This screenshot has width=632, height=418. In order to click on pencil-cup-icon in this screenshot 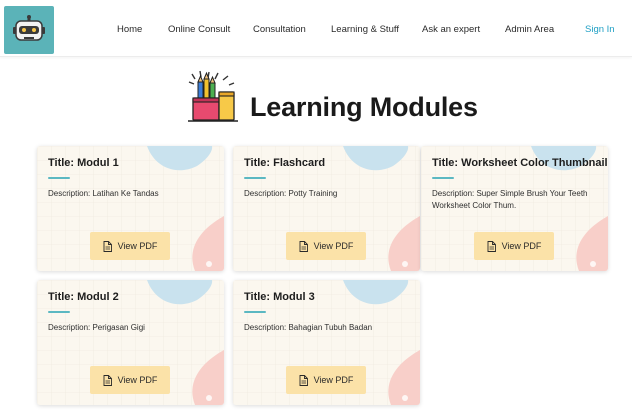, I will do `click(213, 96)`.